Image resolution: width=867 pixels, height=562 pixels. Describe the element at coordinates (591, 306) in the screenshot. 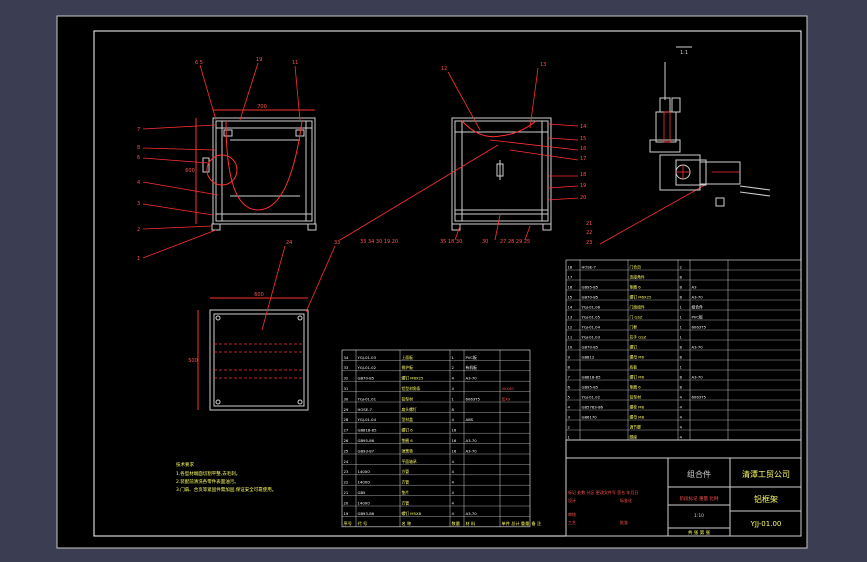

I see `bom-cell: YGJ-01.06` at that location.